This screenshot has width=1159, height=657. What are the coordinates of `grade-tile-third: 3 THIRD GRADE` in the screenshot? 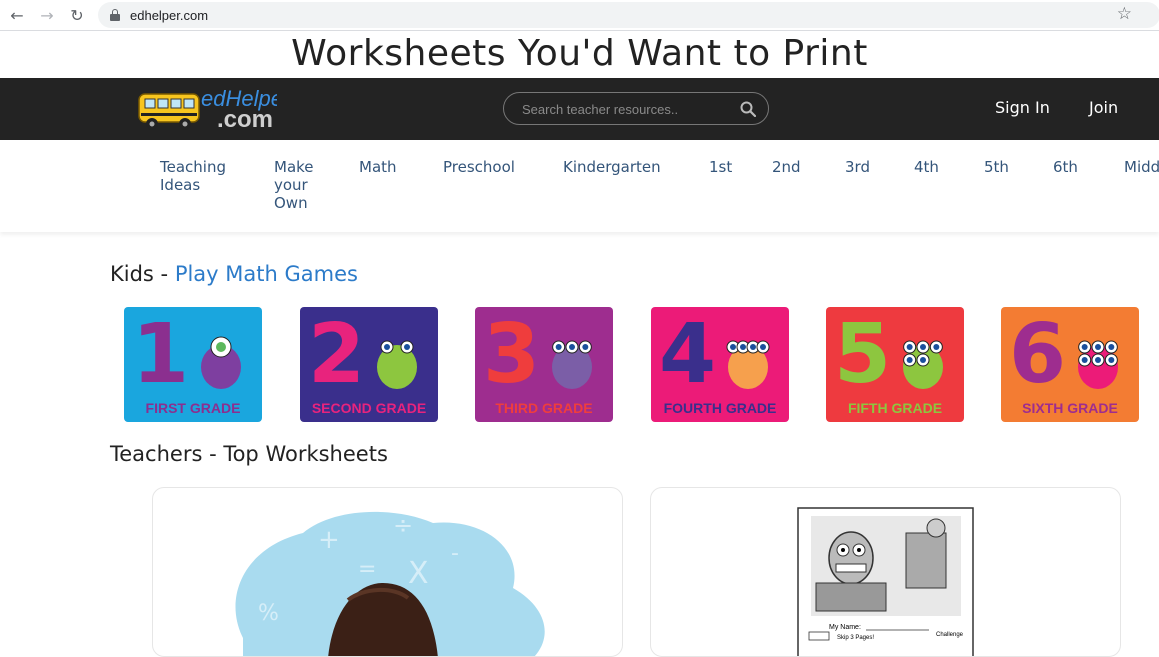 It's located at (544, 364).